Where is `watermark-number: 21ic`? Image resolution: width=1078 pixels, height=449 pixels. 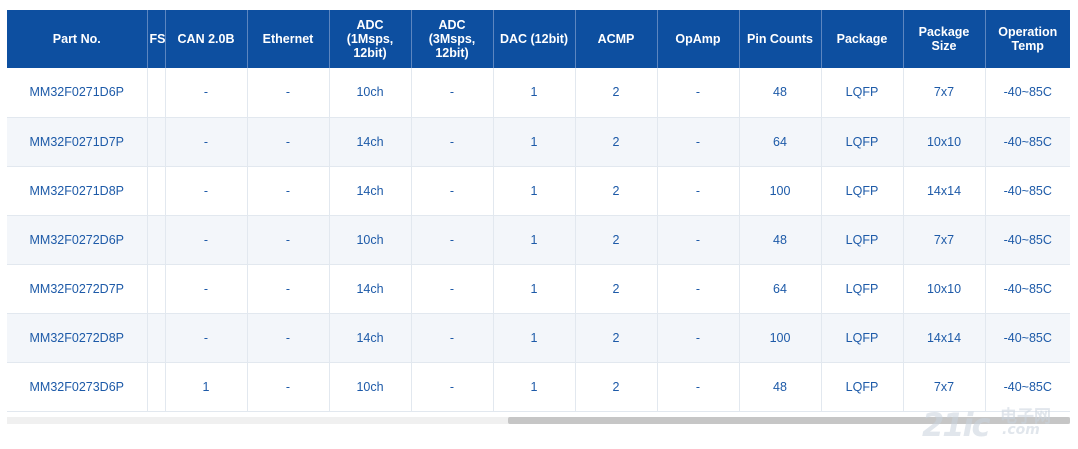 watermark-number: 21ic is located at coordinates (956, 425).